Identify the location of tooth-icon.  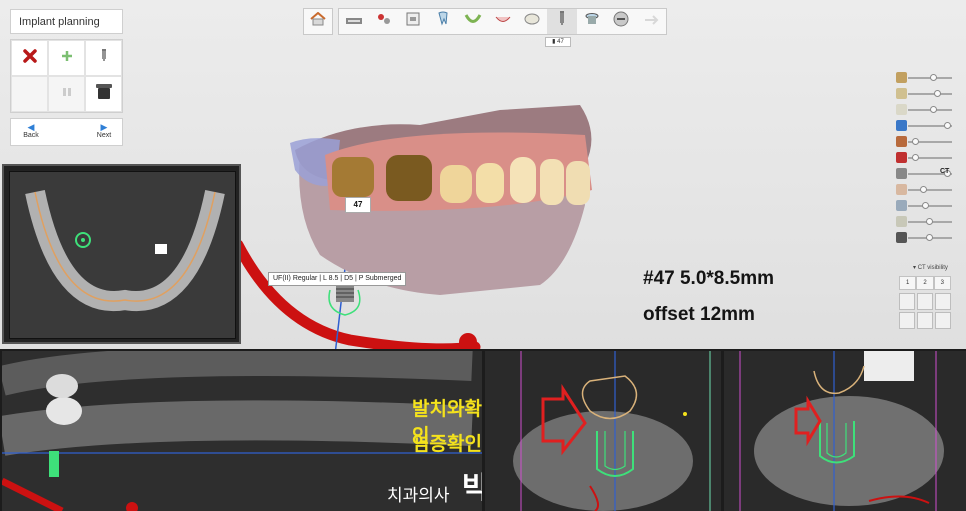
(901, 93).